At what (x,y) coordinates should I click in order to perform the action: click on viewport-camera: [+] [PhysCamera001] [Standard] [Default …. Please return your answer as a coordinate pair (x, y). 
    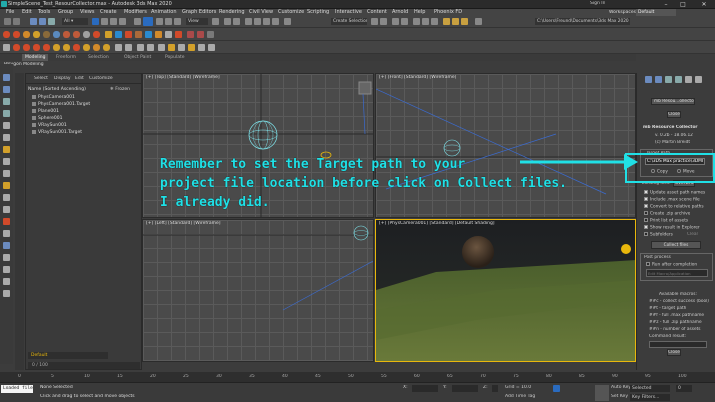
    Looking at the image, I should click on (505, 290).